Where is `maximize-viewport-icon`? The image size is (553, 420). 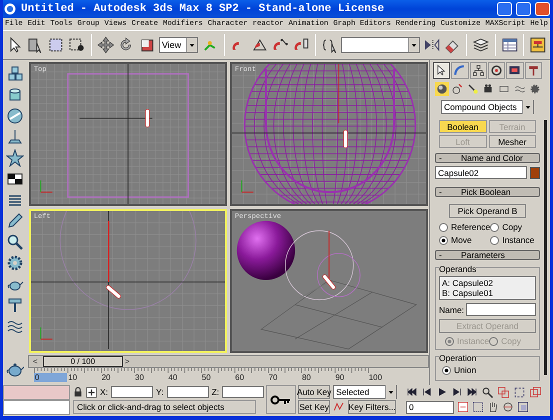
maximize-viewport-icon is located at coordinates (523, 407).